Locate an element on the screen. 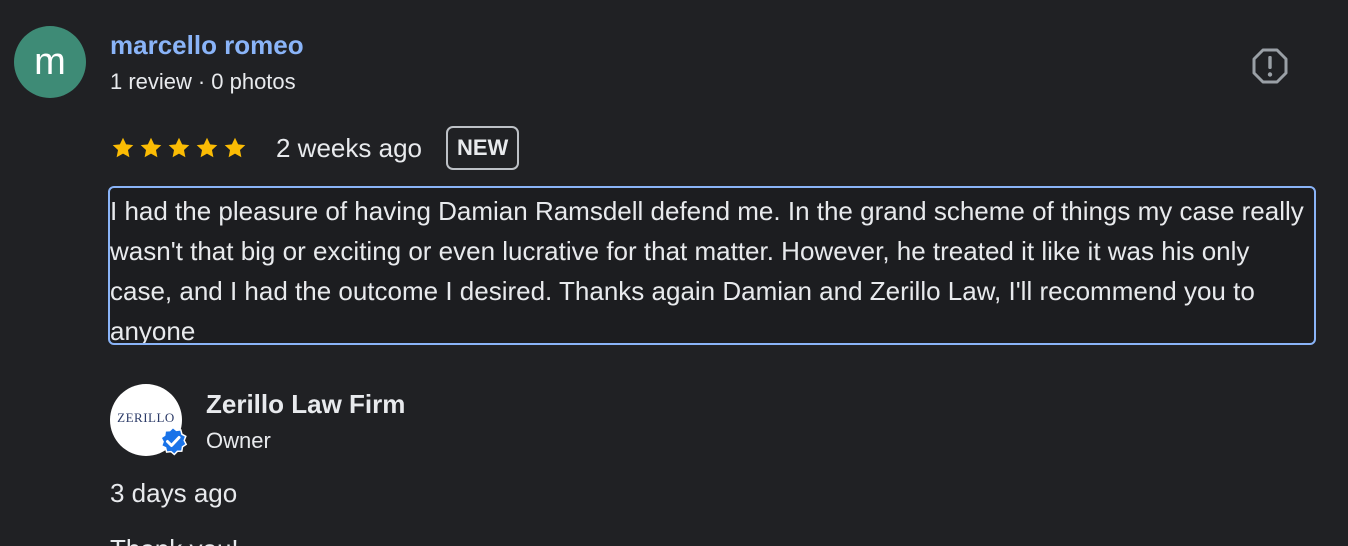  rating-row: 2 weeks ago NEW is located at coordinates (315, 148).